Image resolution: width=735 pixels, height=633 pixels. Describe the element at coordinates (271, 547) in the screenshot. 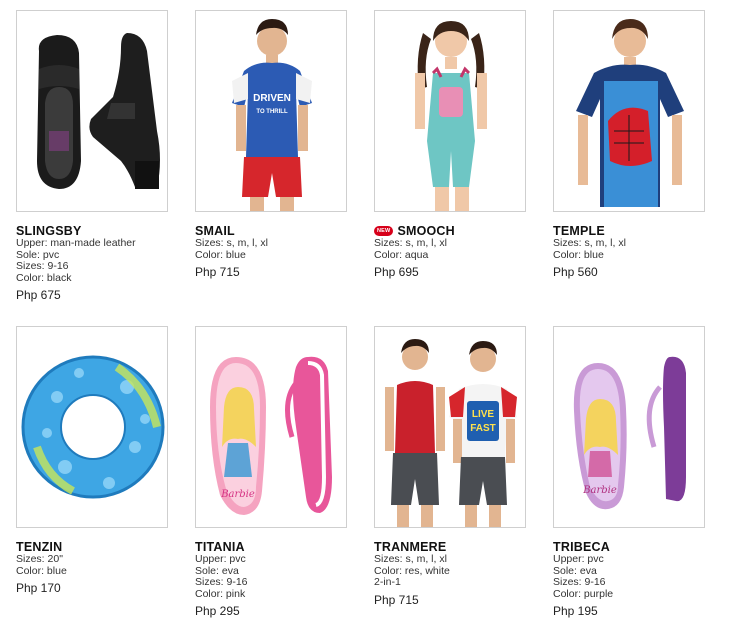

I see `product-name: TITANIA` at that location.